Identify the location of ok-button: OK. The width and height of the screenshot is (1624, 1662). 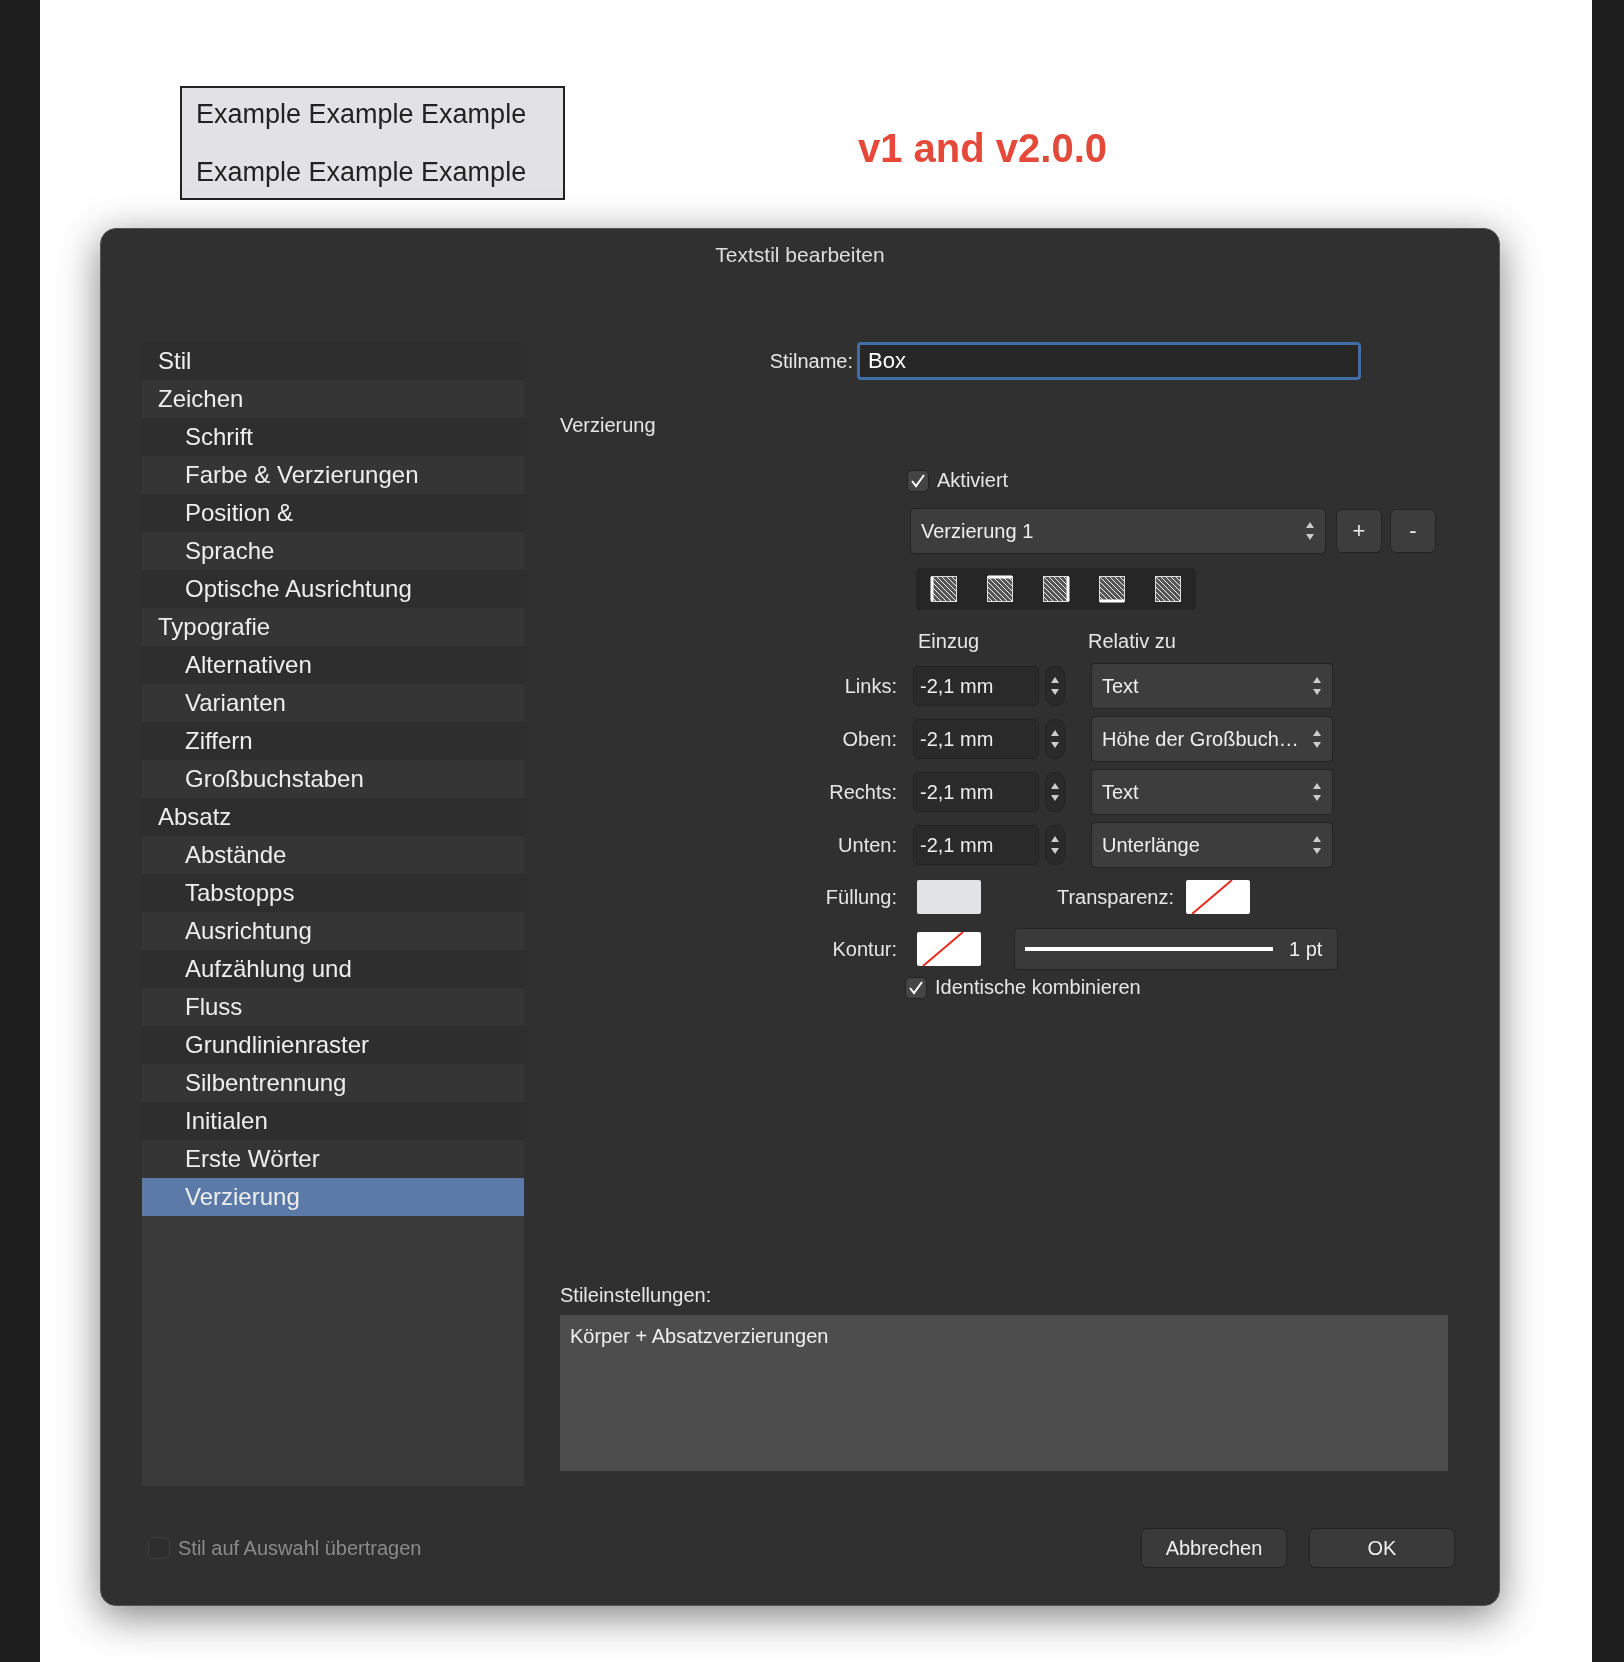
(1382, 1548).